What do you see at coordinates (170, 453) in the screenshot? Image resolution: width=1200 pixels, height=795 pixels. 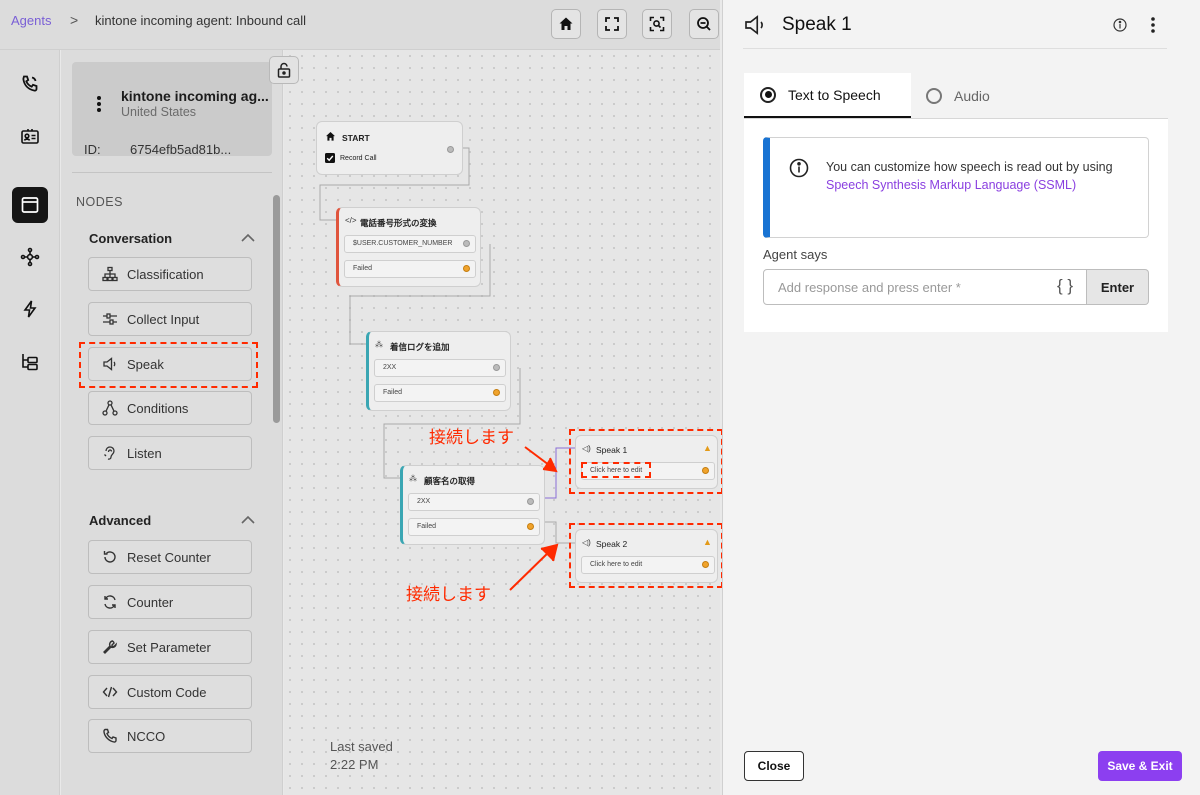 I see `node-listen: Listen` at bounding box center [170, 453].